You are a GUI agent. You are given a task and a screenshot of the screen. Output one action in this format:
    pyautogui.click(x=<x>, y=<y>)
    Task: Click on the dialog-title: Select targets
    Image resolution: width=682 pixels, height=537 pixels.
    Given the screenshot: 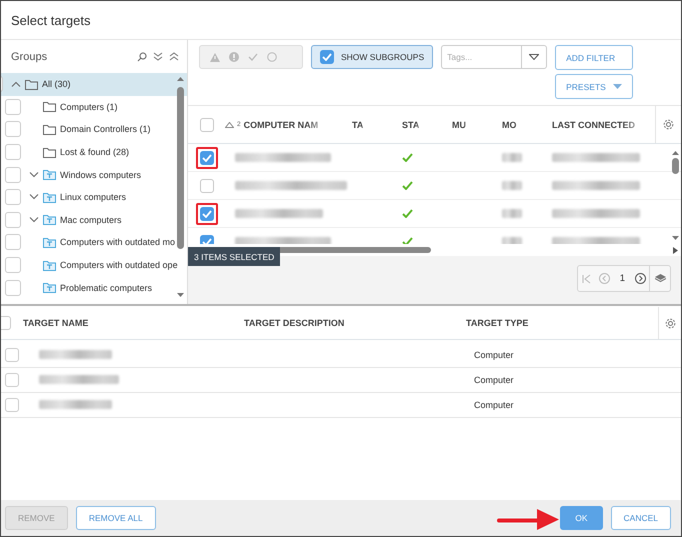 What is the action you would take?
    pyautogui.click(x=341, y=20)
    